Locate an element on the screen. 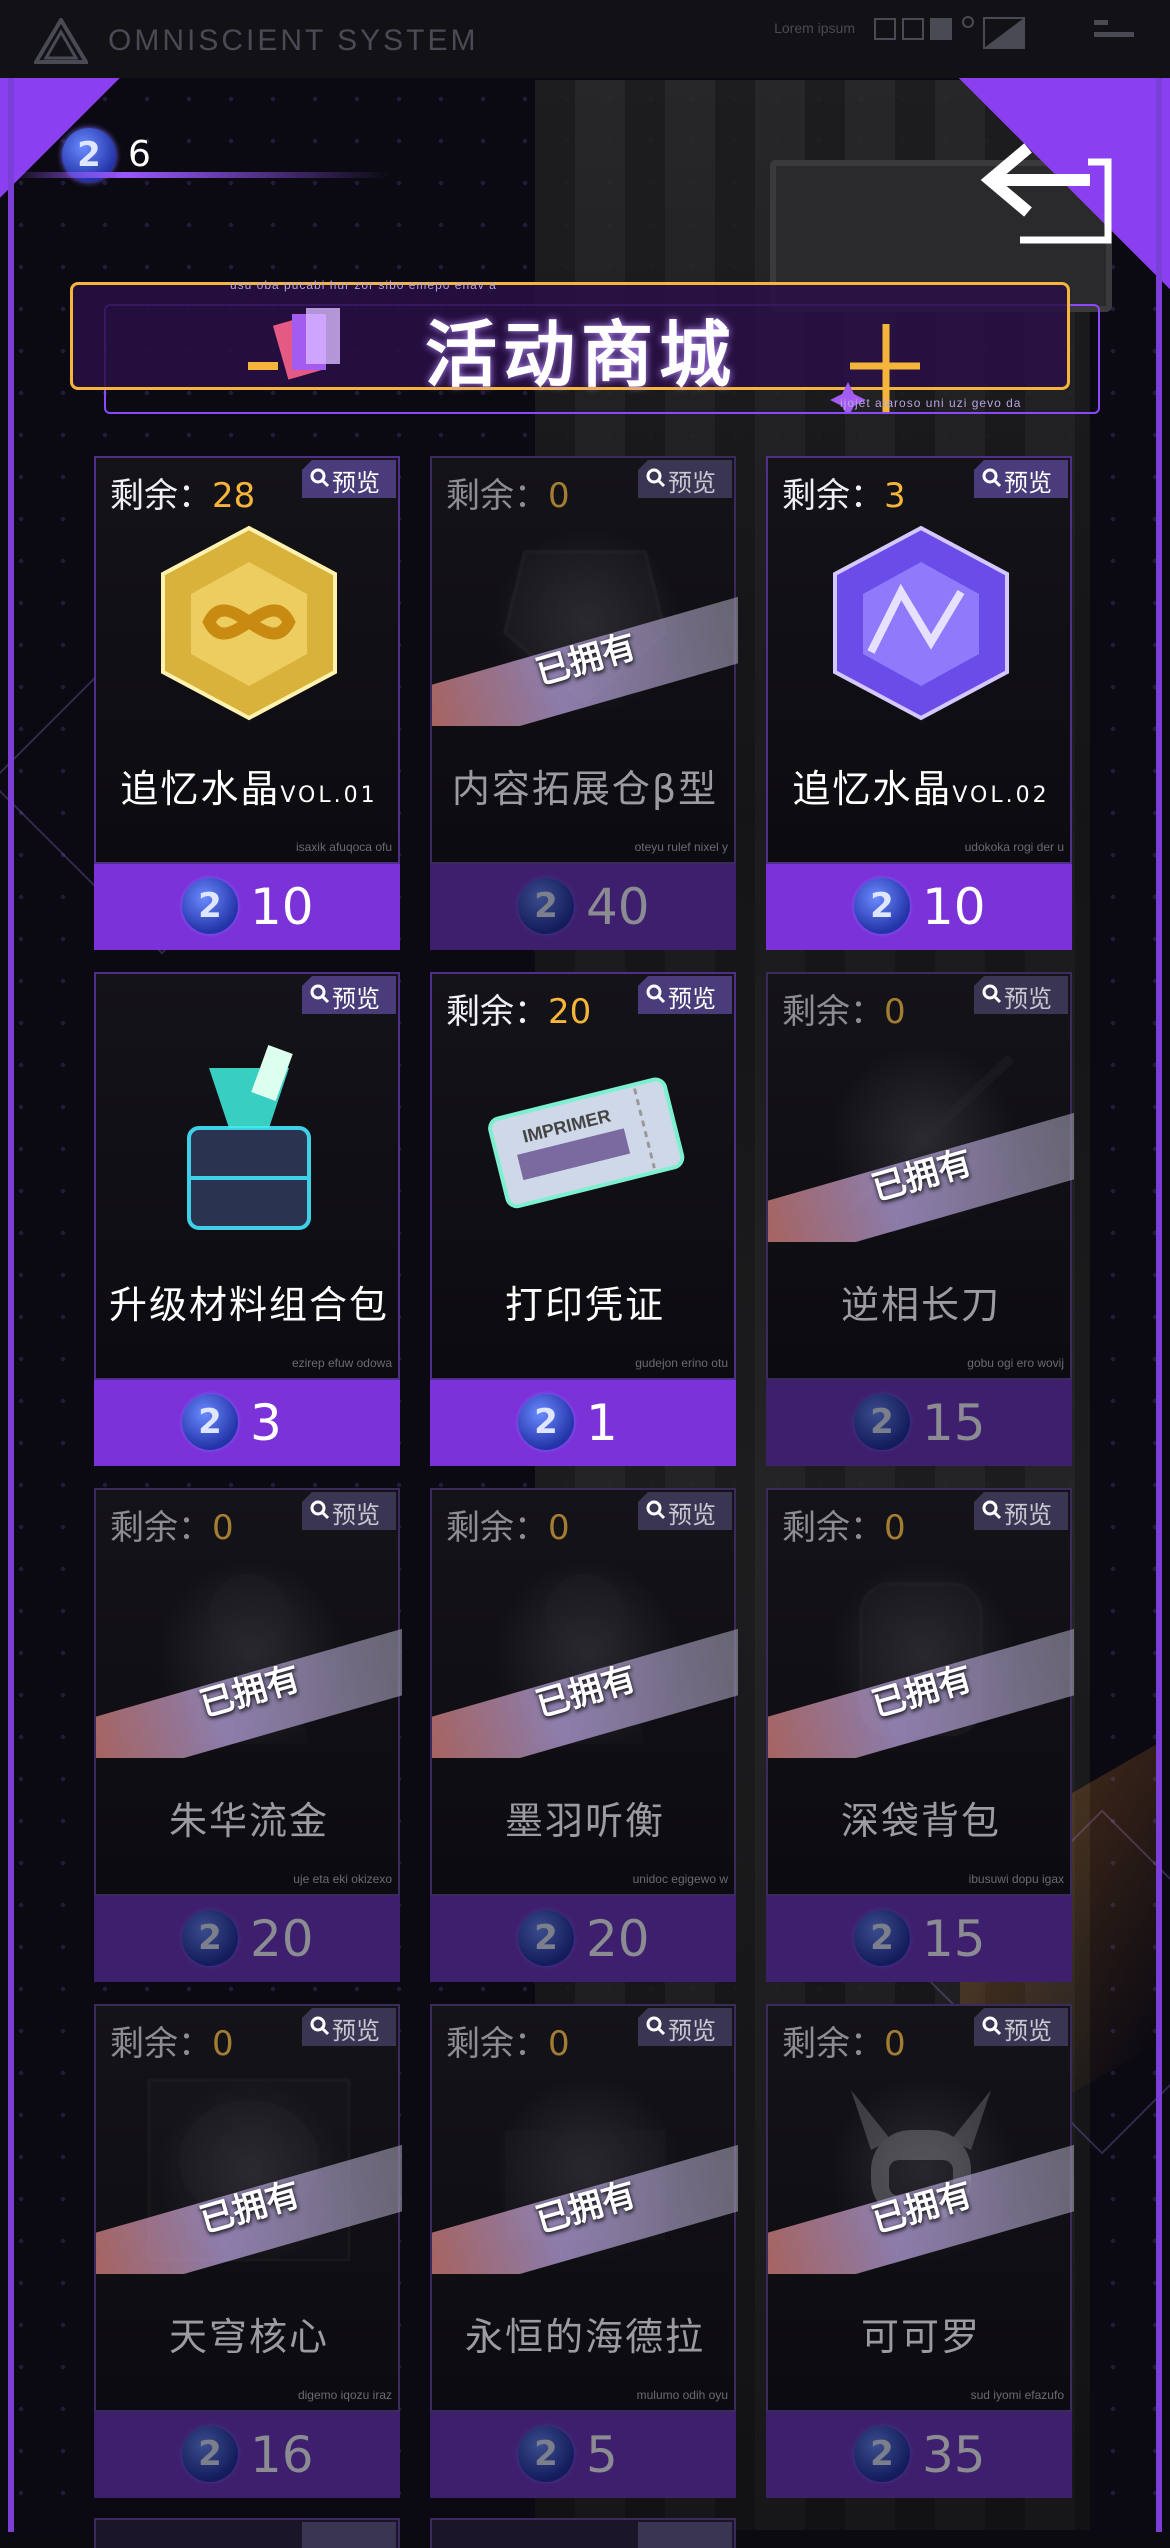 The width and height of the screenshot is (1170, 2548). item-card: 预览 升级材料组合包 ezirep efuw odowa 2 3 is located at coordinates (247, 1219).